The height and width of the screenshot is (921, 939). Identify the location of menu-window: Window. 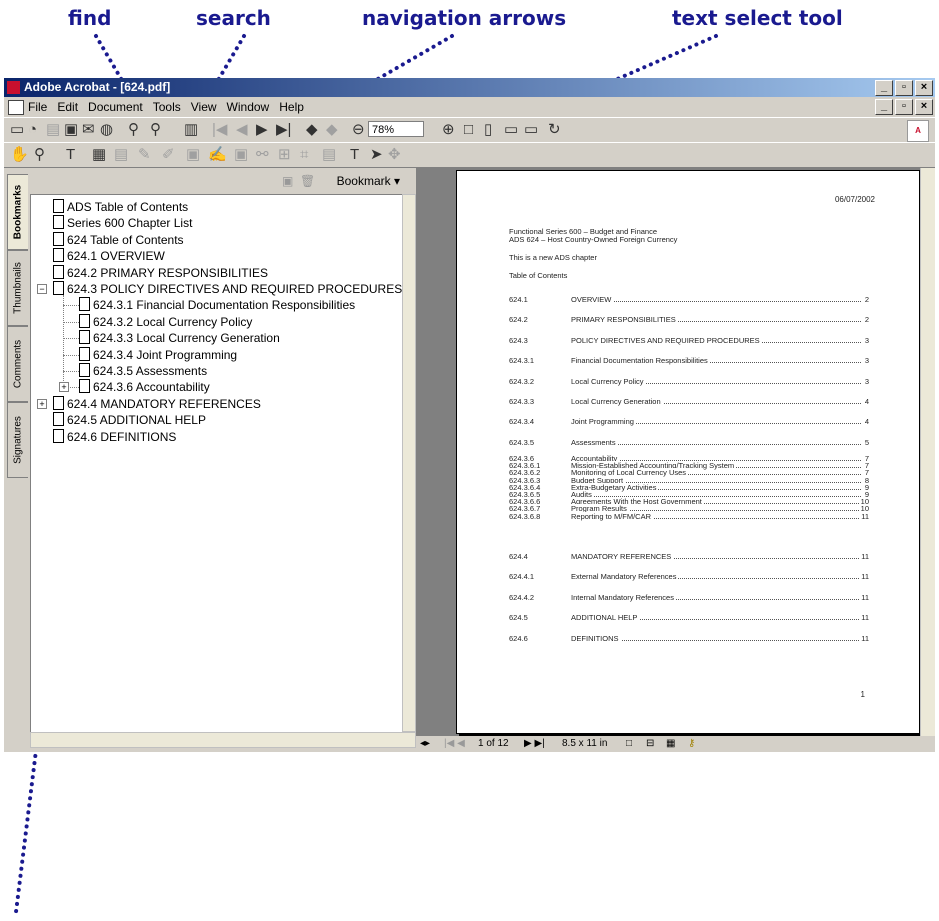
(248, 107).